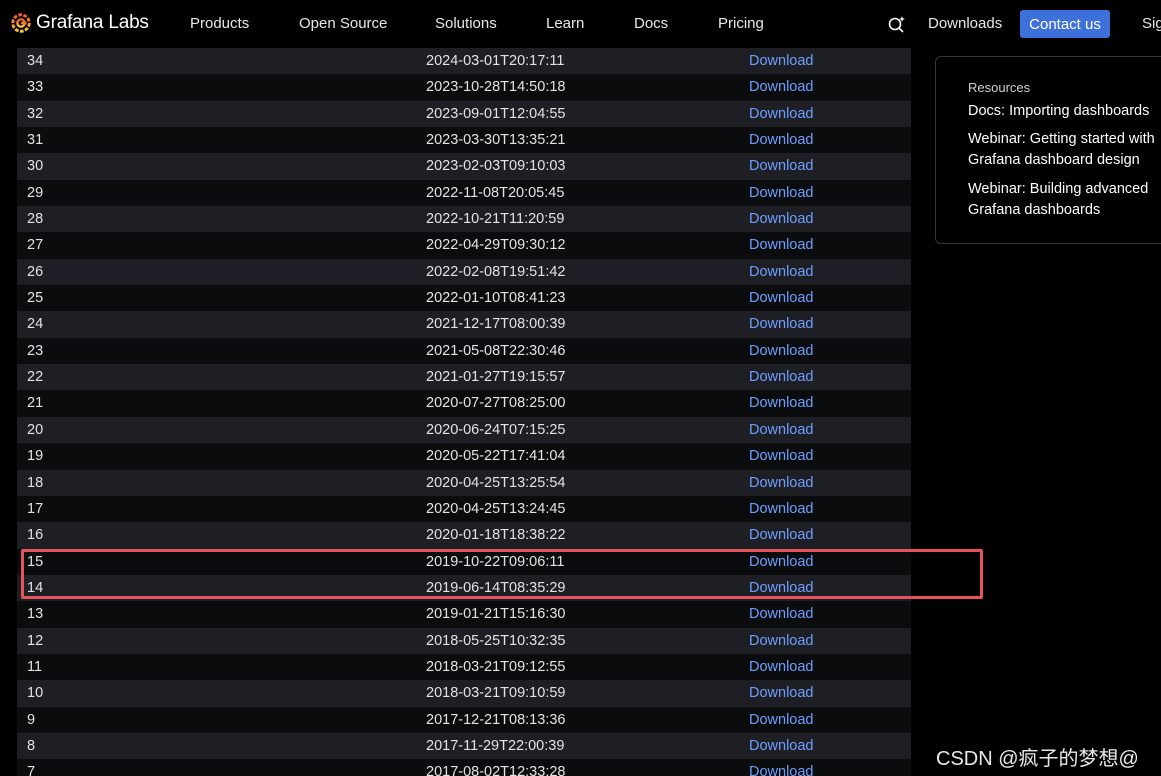  What do you see at coordinates (496, 350) in the screenshot?
I see `date-cell: 2021-05-08T22:30:46` at bounding box center [496, 350].